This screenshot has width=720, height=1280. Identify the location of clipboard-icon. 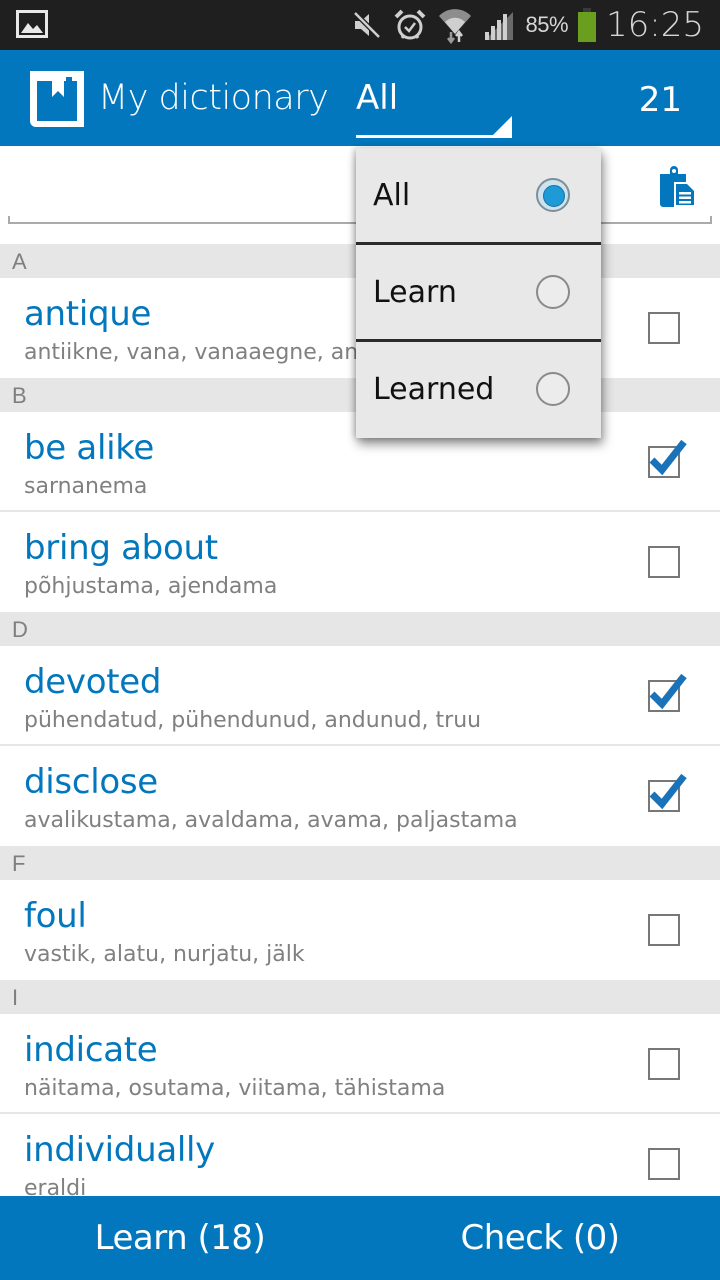
(678, 189).